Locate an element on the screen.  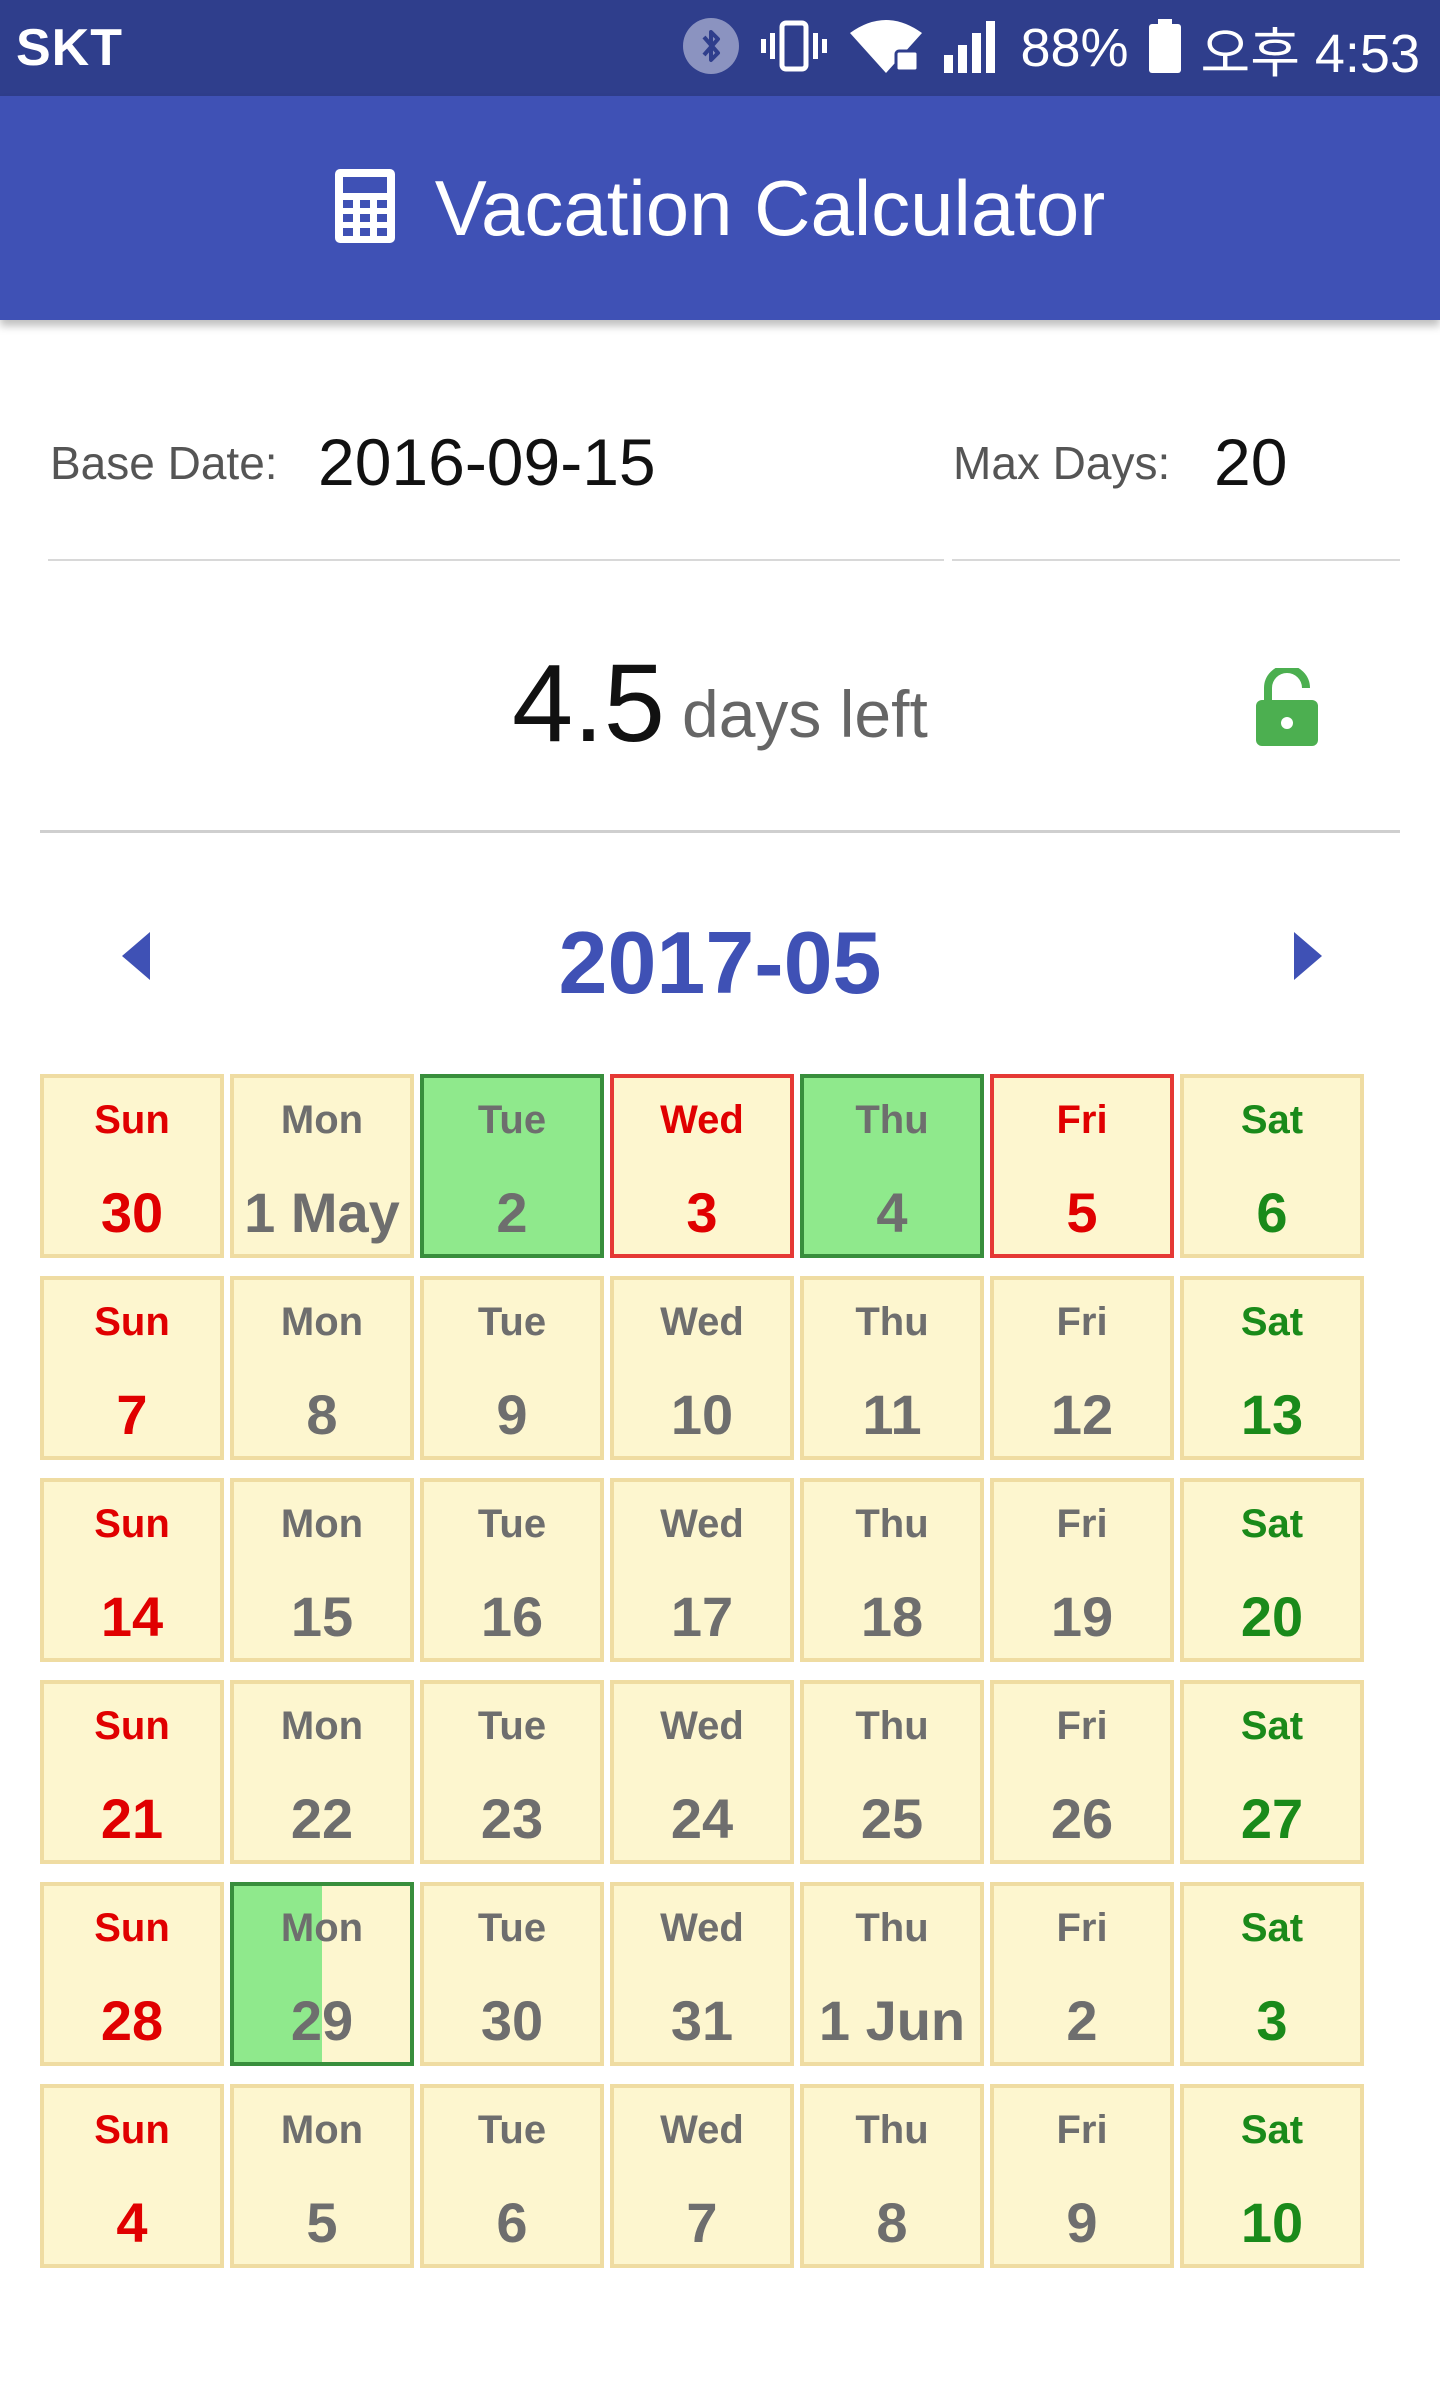
calendar-day: Fri 5 is located at coordinates (1082, 1166).